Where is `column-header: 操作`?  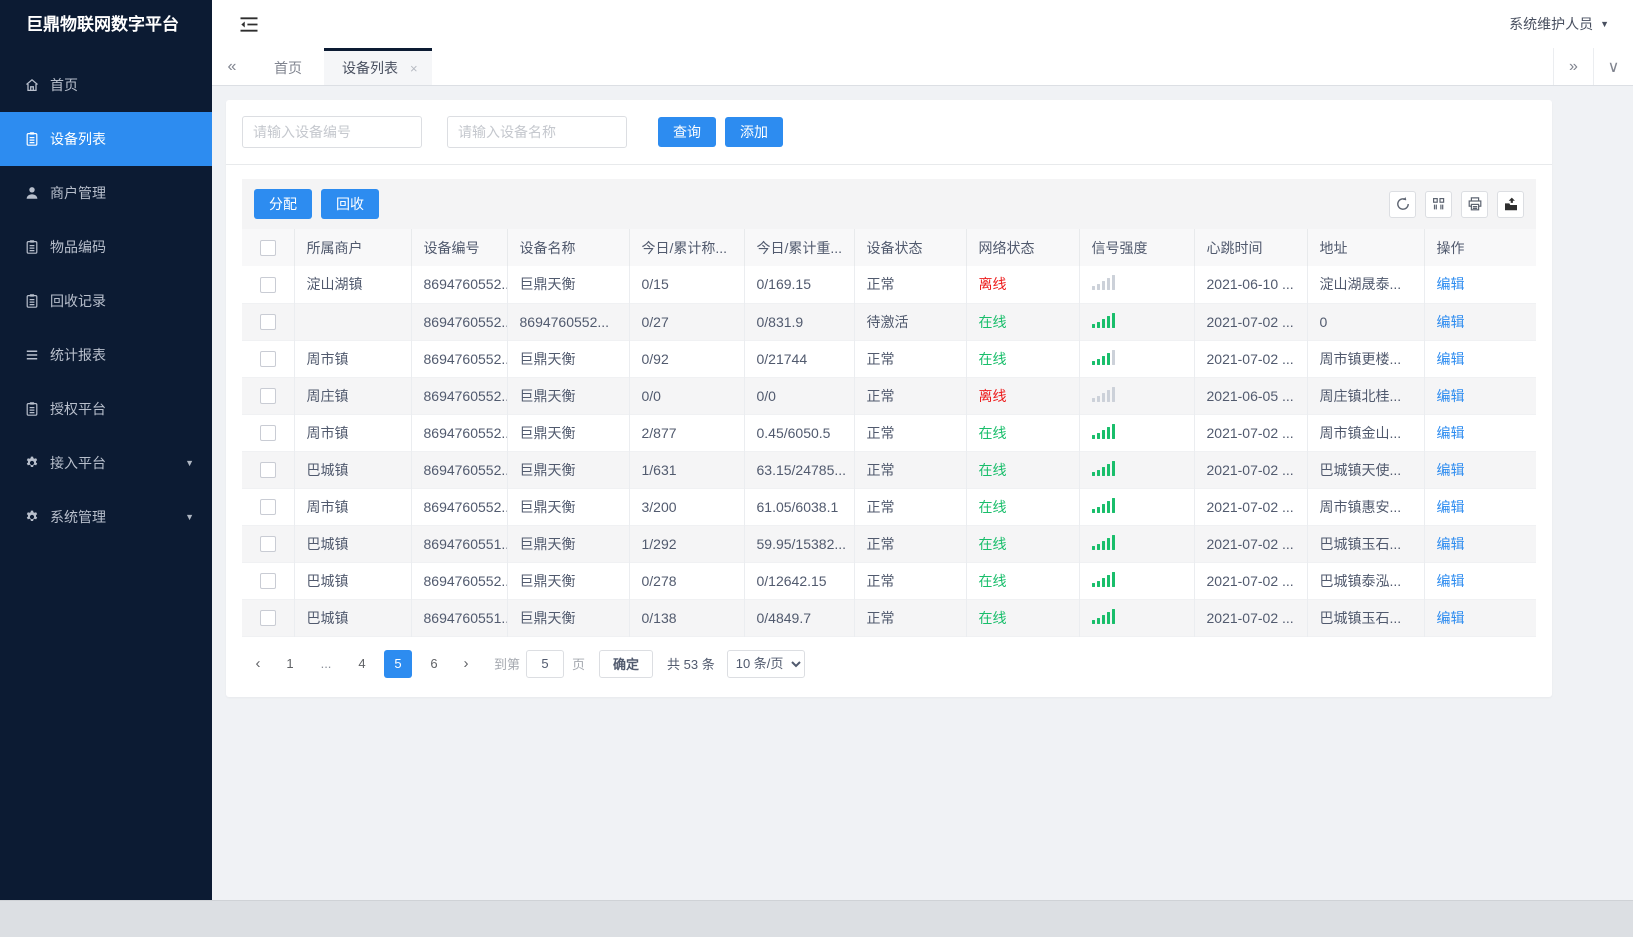 column-header: 操作 is located at coordinates (1480, 247).